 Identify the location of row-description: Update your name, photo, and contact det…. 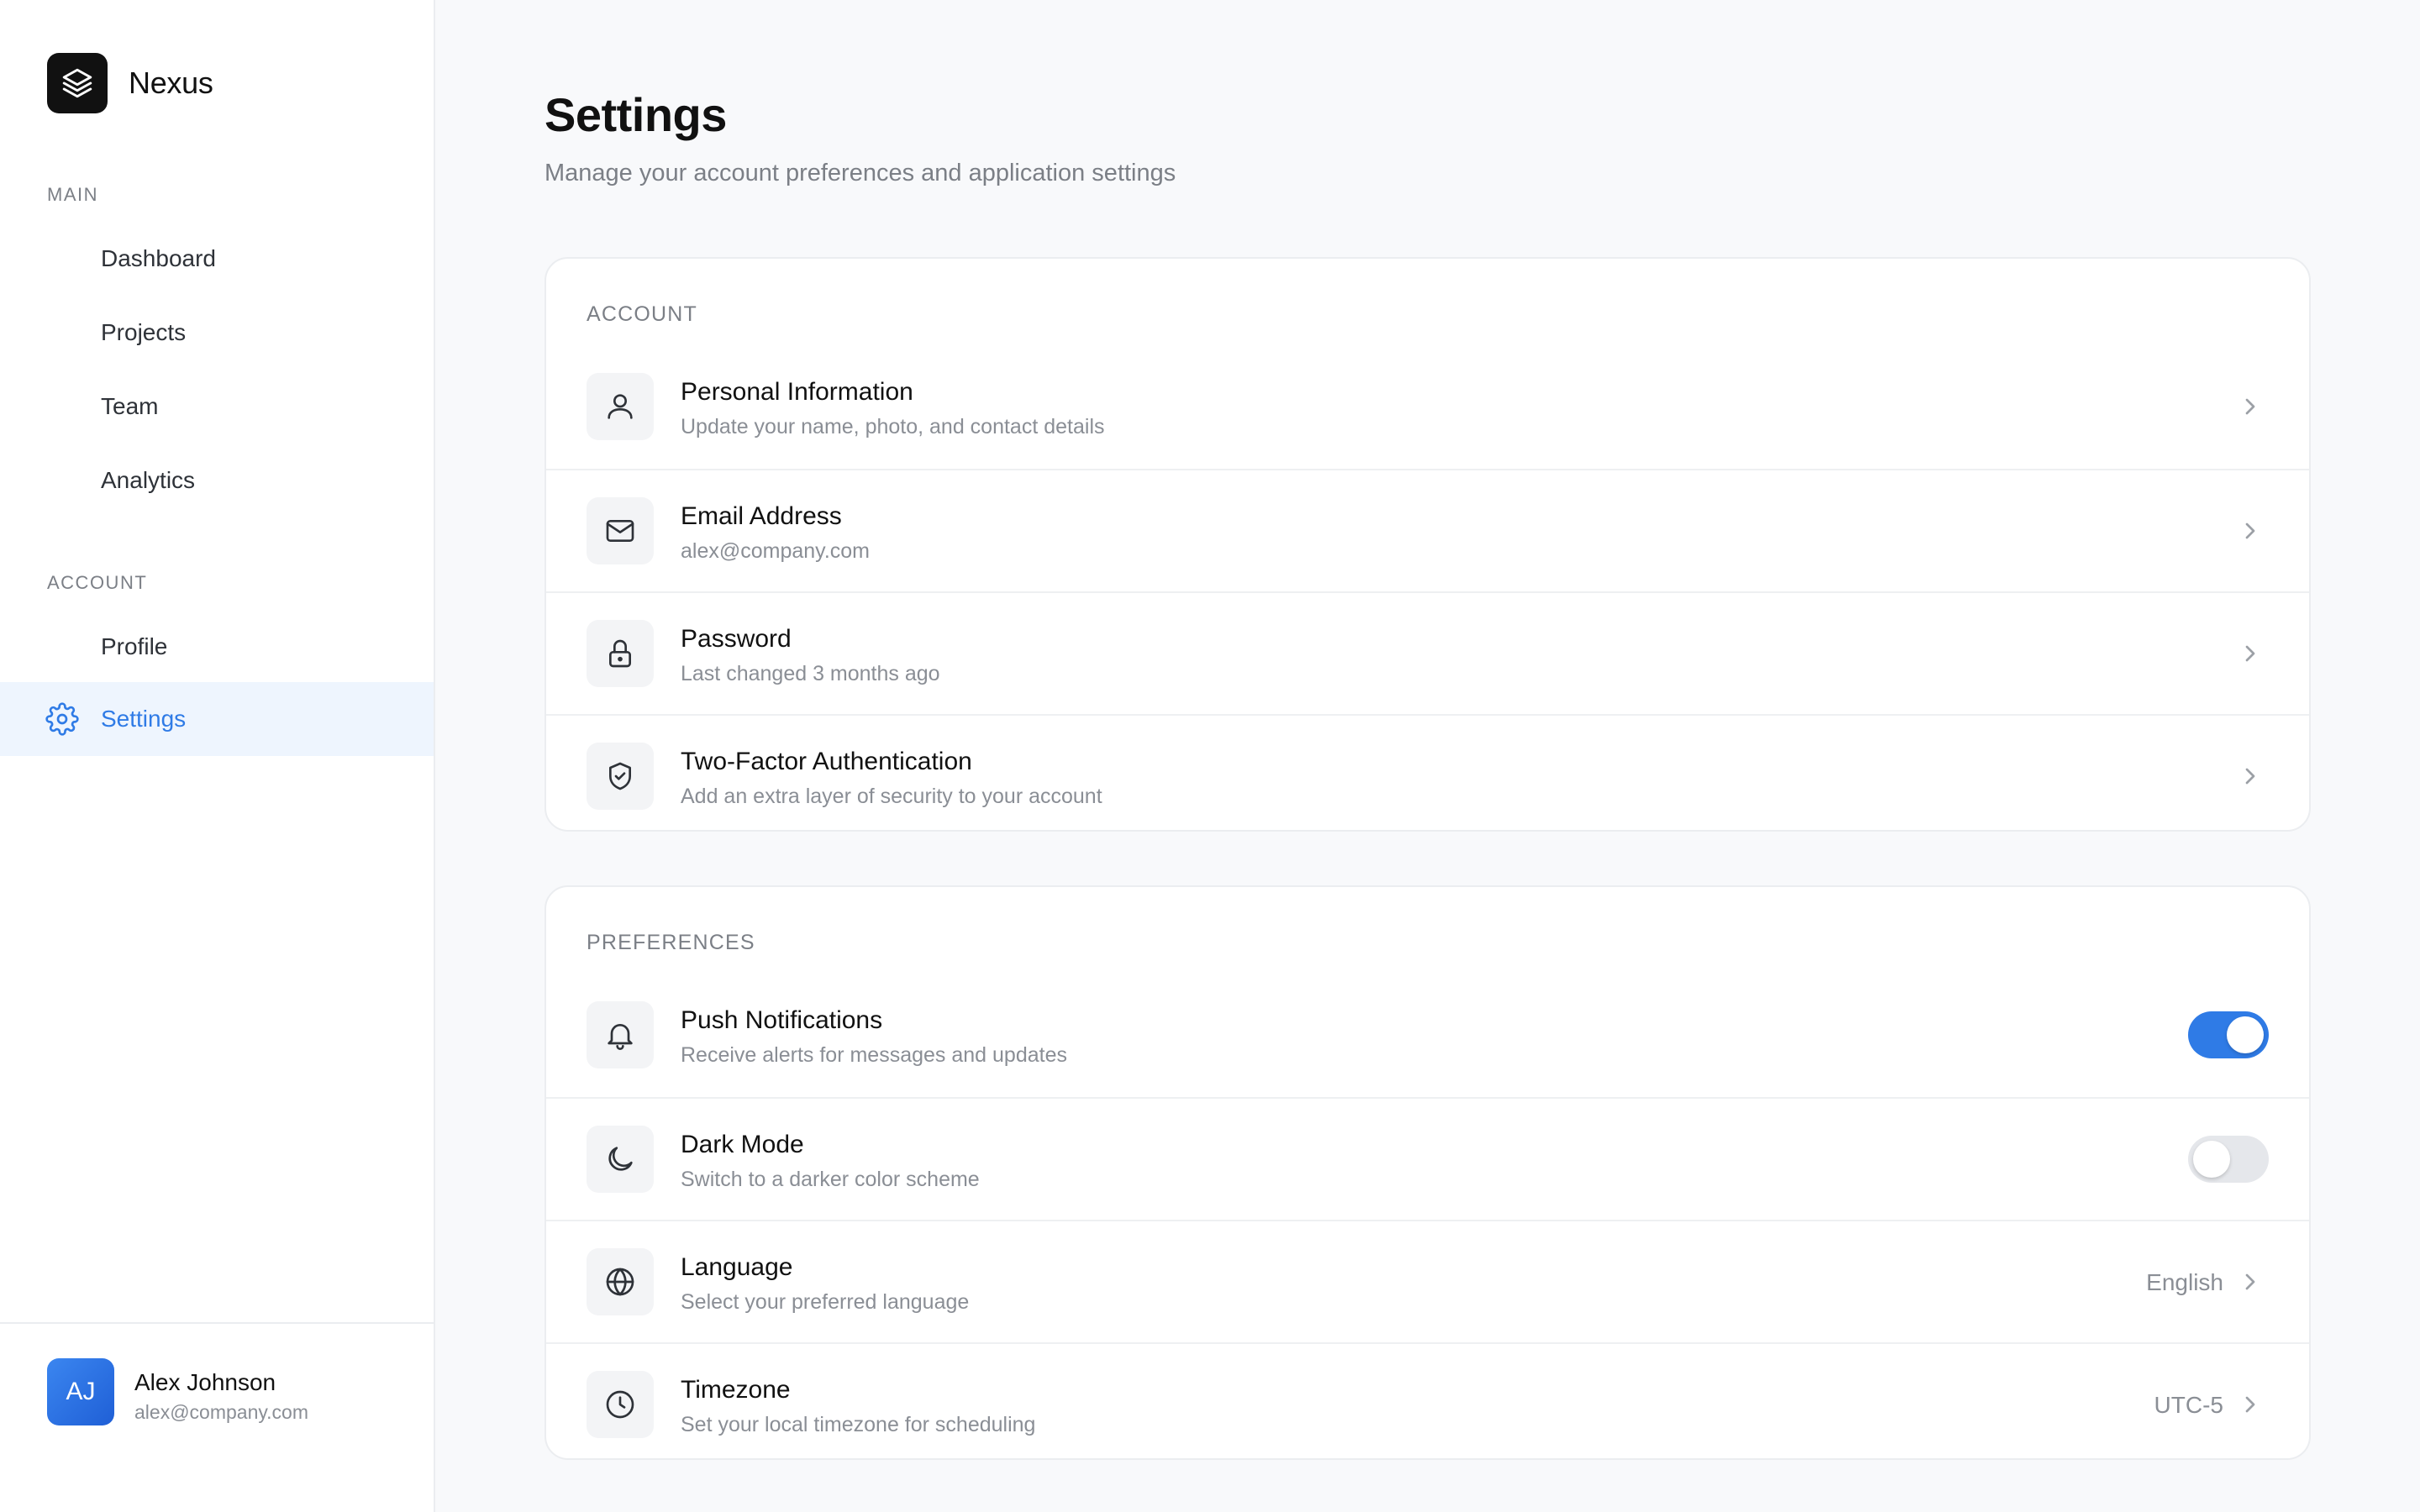
(893, 426).